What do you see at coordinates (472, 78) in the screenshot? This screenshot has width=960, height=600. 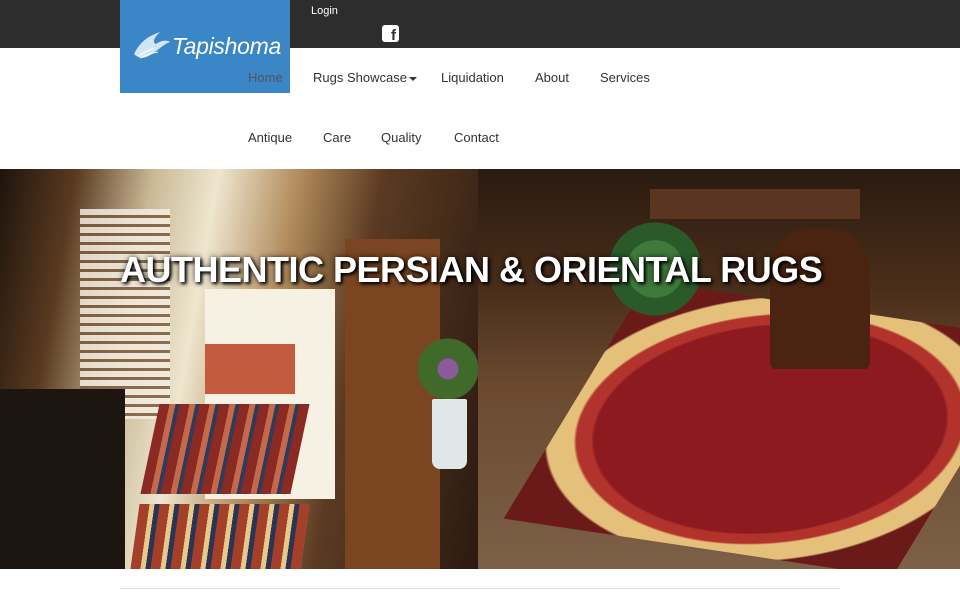 I see `nav-liquidation: Liquidation` at bounding box center [472, 78].